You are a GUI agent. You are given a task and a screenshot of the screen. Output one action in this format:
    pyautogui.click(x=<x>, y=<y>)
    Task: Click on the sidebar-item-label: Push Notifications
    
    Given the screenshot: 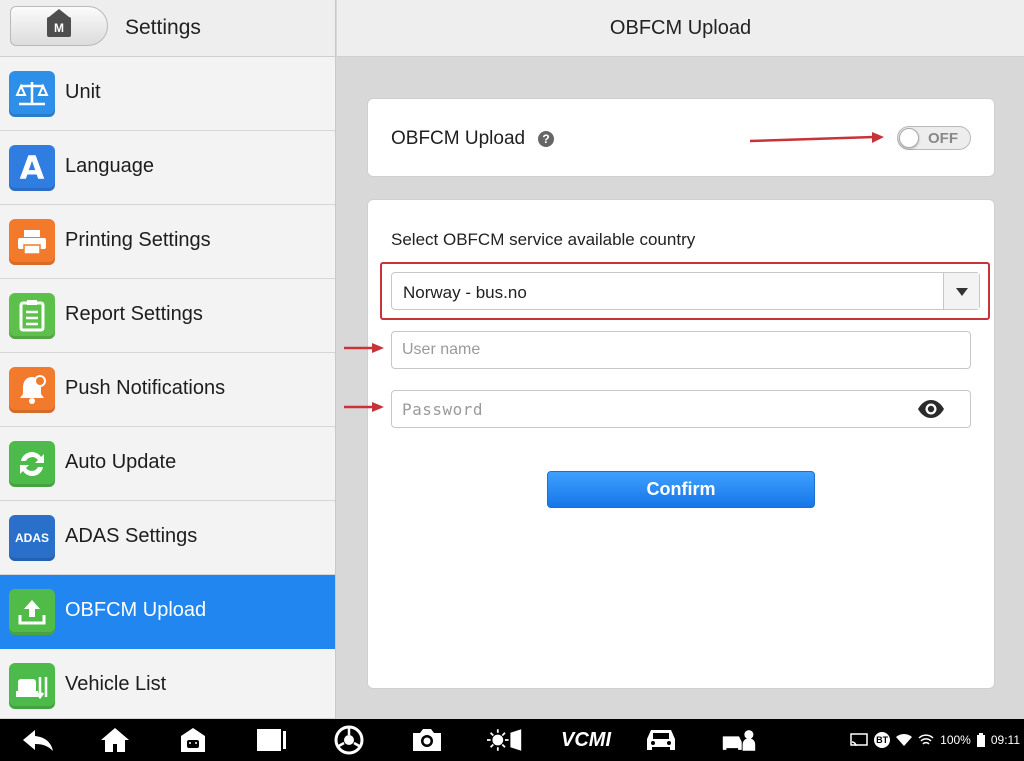 What is the action you would take?
    pyautogui.click(x=145, y=388)
    